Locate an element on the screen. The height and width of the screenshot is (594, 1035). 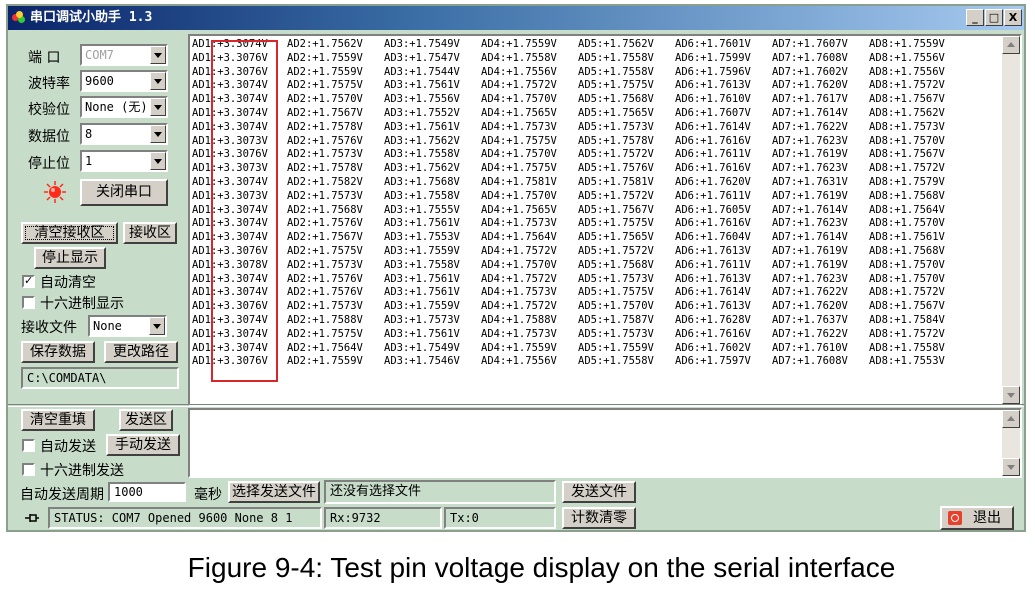
port-select: COM7 is located at coordinates (124, 55).